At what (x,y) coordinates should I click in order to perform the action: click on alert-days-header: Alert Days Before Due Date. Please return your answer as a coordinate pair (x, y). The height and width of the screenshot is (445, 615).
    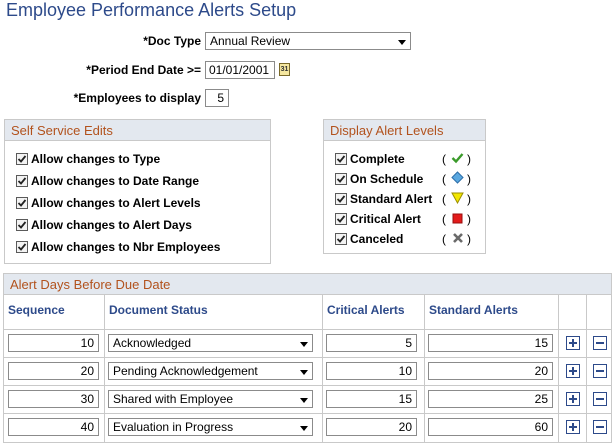
    Looking at the image, I should click on (307, 284).